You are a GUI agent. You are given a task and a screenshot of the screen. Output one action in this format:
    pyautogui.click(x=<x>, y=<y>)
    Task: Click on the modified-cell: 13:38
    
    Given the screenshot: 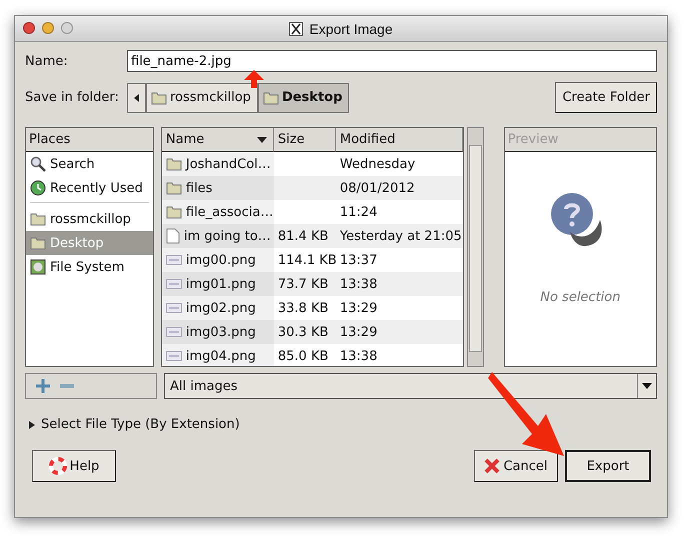 What is the action you would take?
    pyautogui.click(x=399, y=284)
    